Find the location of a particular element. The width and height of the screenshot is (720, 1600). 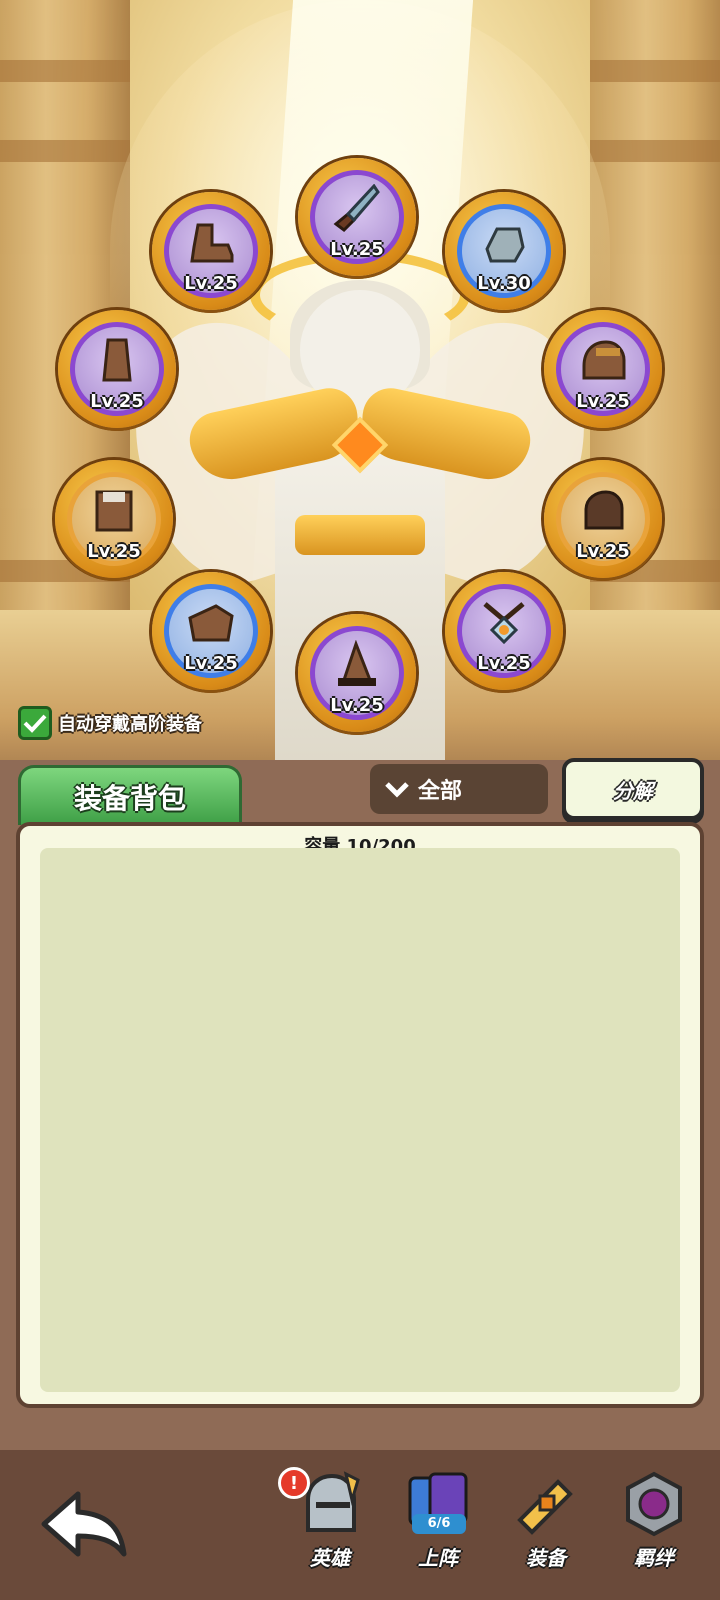

nav-bonds: 羁绊 is located at coordinates (654, 1529).